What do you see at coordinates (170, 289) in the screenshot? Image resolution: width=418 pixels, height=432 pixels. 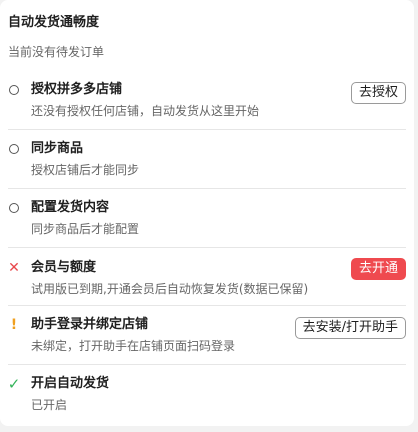 I see `step-description: 试用版已到期,开通会员后自动恢复发货(数据已保留)` at bounding box center [170, 289].